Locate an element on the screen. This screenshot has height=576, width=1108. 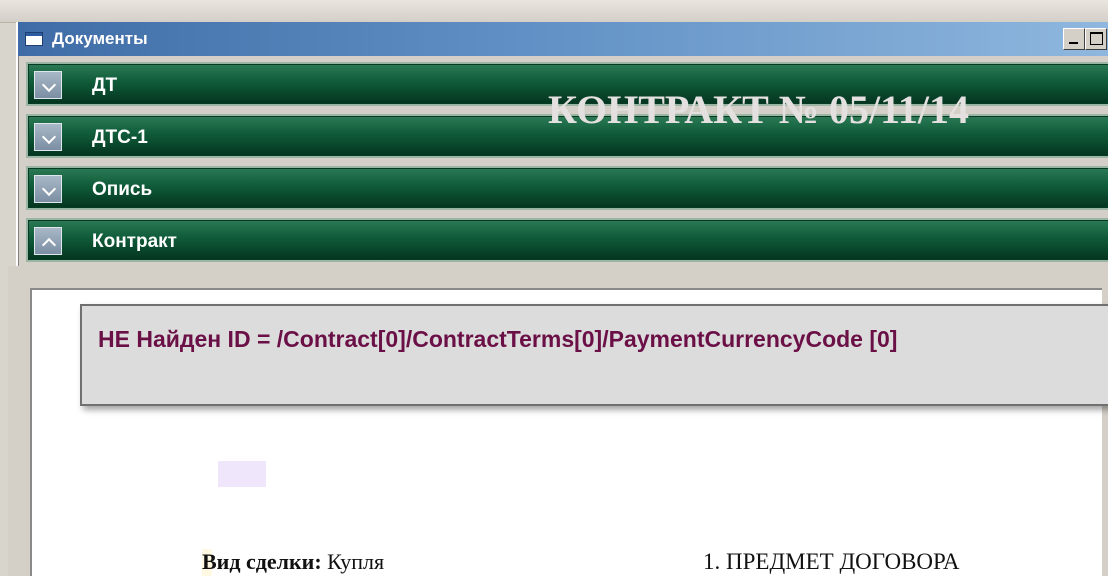
maximize-button is located at coordinates (1096, 39).